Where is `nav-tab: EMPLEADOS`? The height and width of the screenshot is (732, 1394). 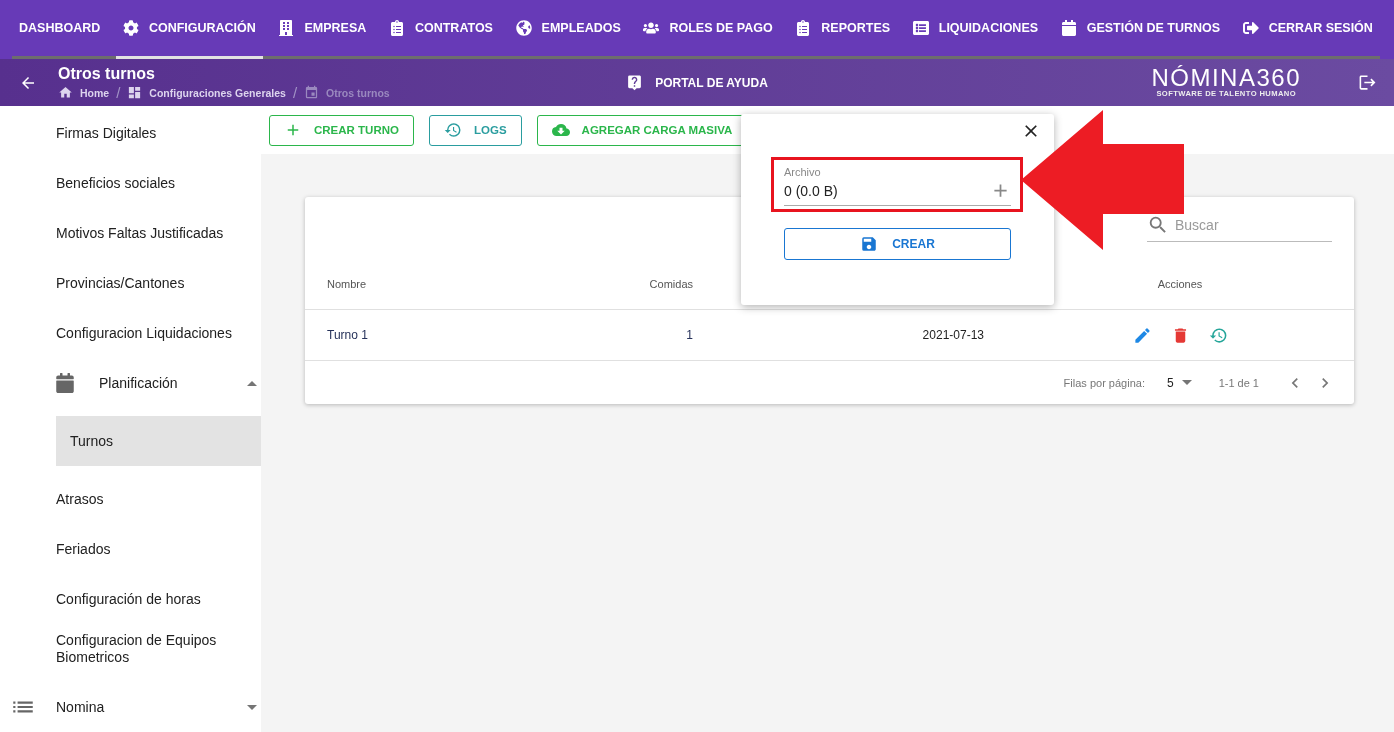 nav-tab: EMPLEADOS is located at coordinates (568, 29).